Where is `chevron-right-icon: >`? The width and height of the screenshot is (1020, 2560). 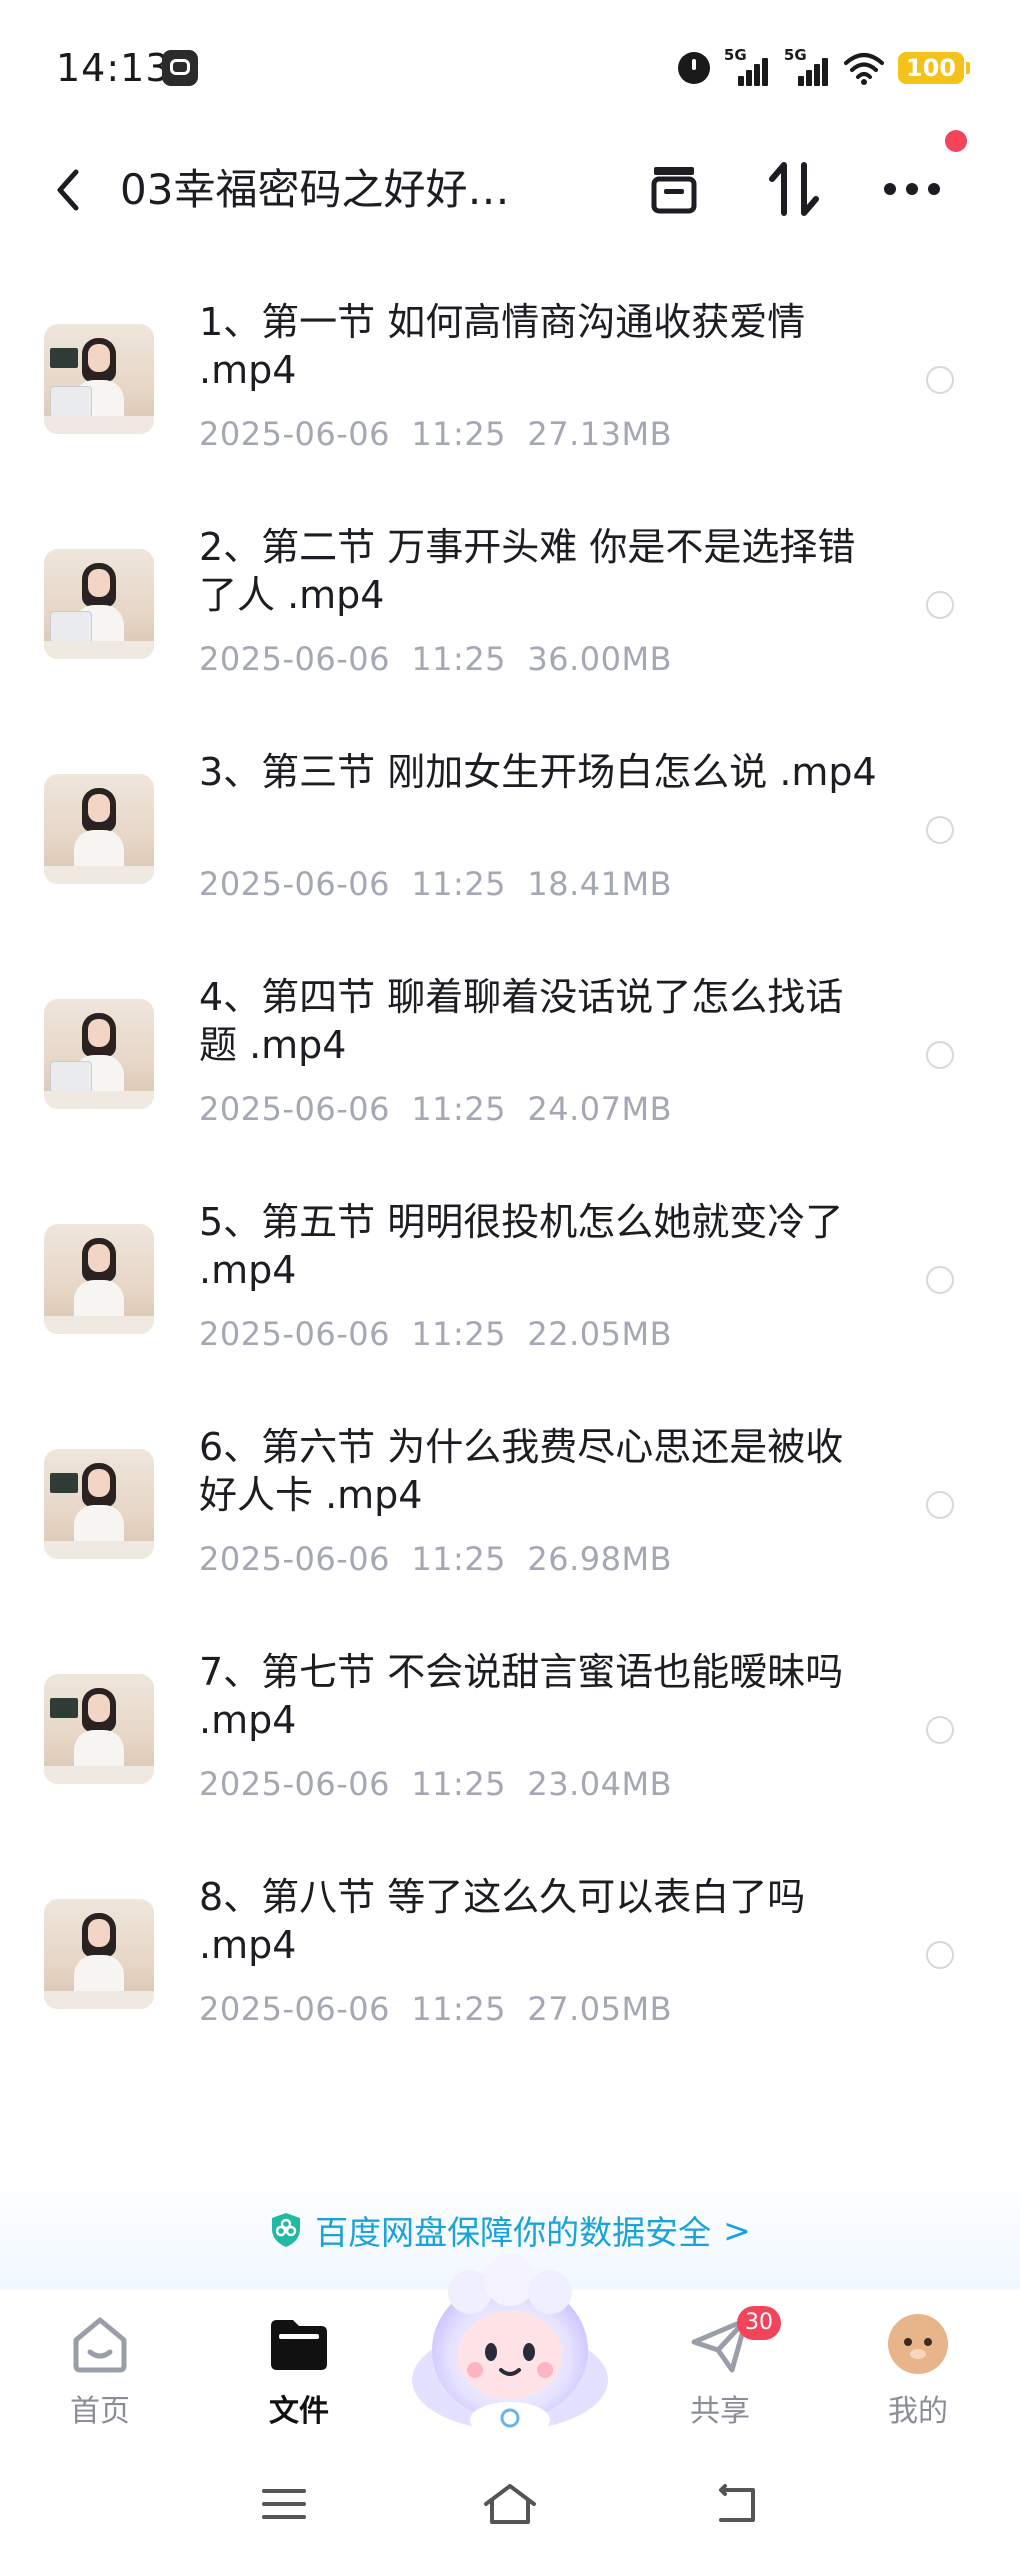
chevron-right-icon: > is located at coordinates (737, 2230).